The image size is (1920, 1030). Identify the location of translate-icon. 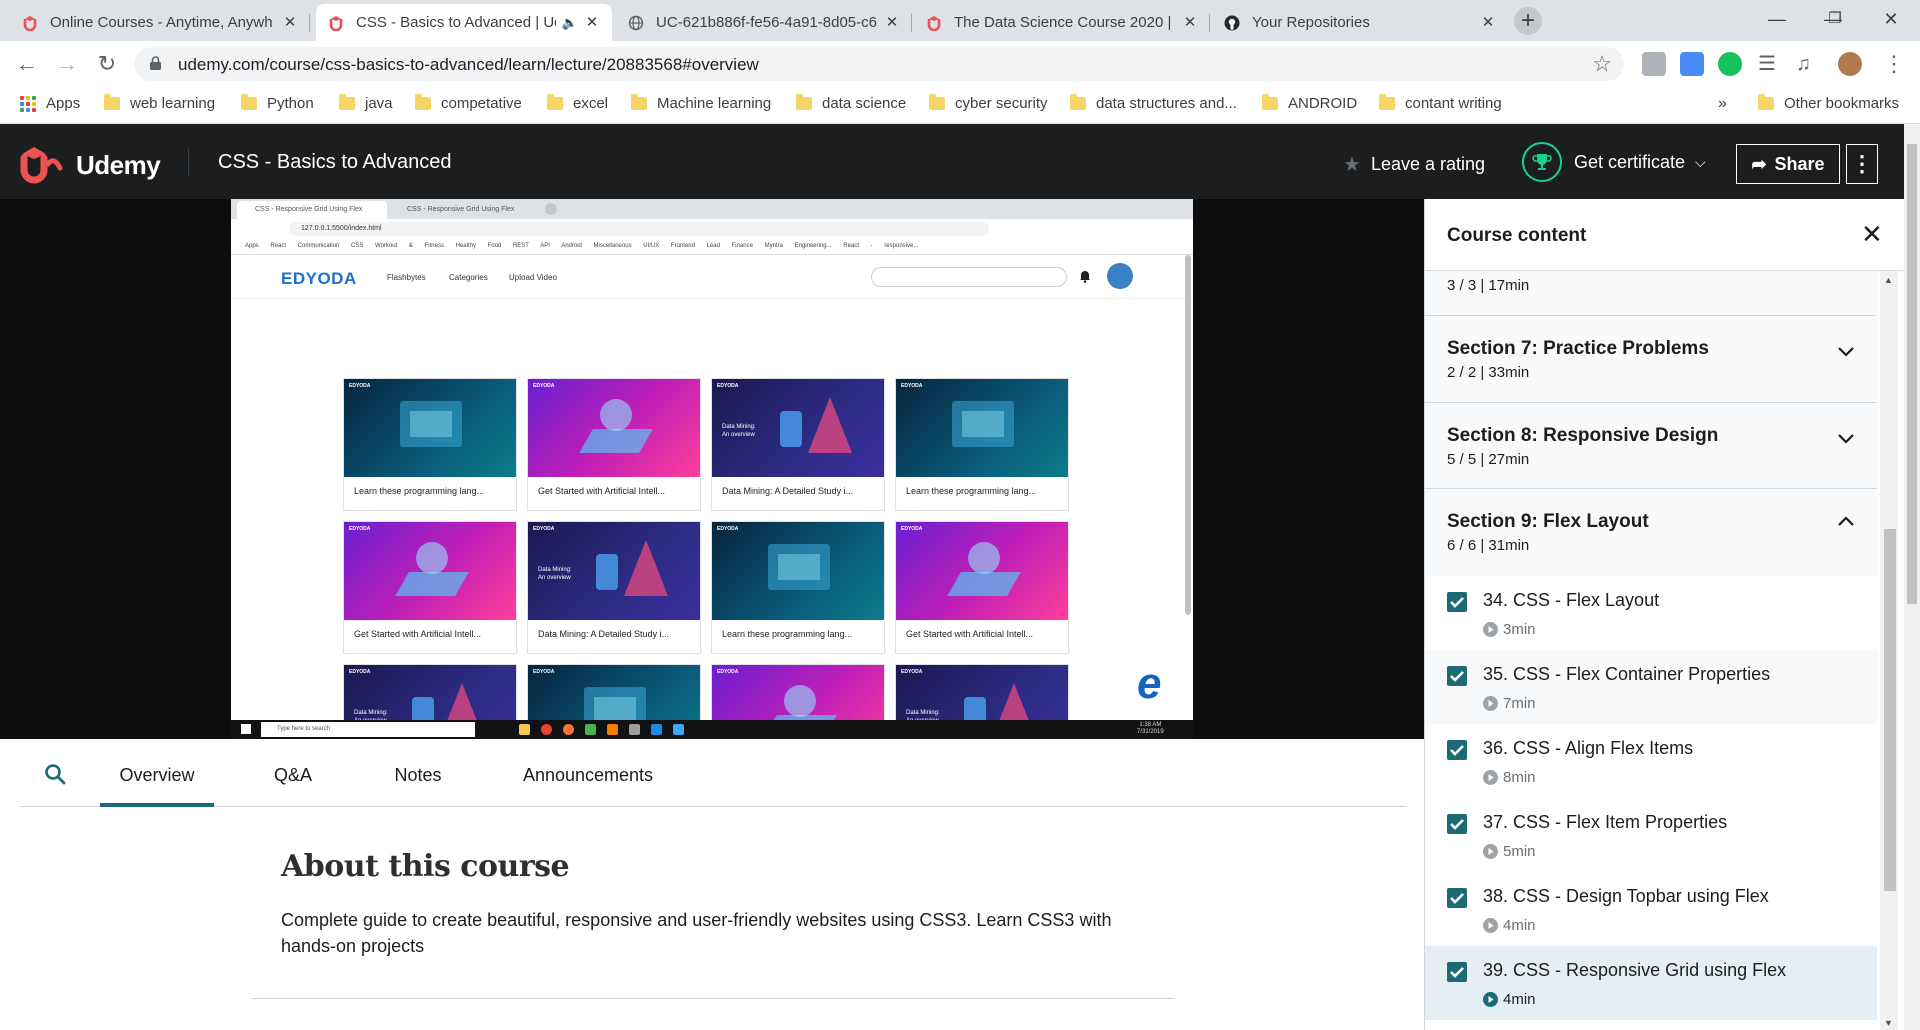
(1692, 64).